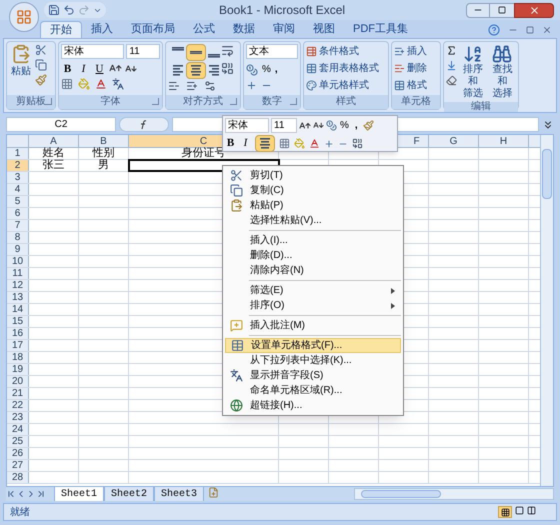 The image size is (560, 525). Describe the element at coordinates (103, 165) in the screenshot. I see `cell-text: 男` at that location.